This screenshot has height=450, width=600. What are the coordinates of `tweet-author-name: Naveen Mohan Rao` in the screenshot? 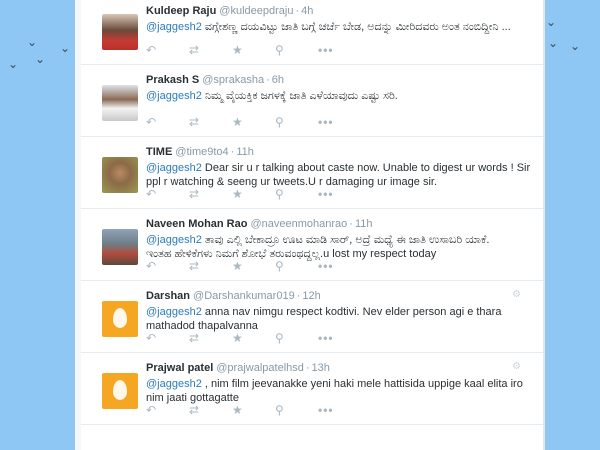 It's located at (196, 224).